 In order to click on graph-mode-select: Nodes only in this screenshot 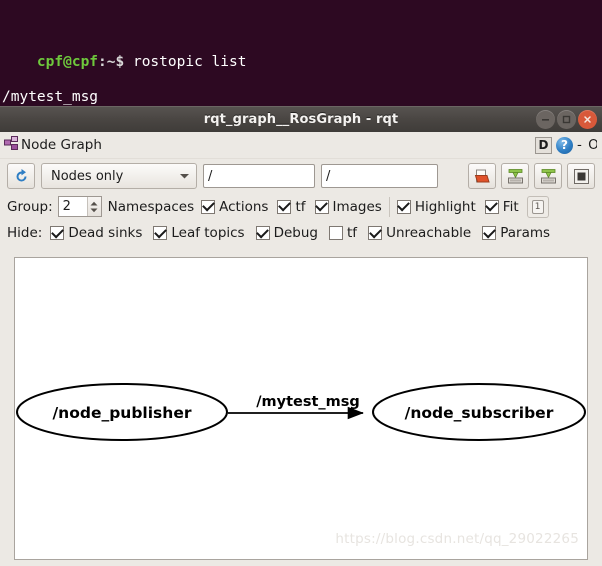, I will do `click(119, 176)`.